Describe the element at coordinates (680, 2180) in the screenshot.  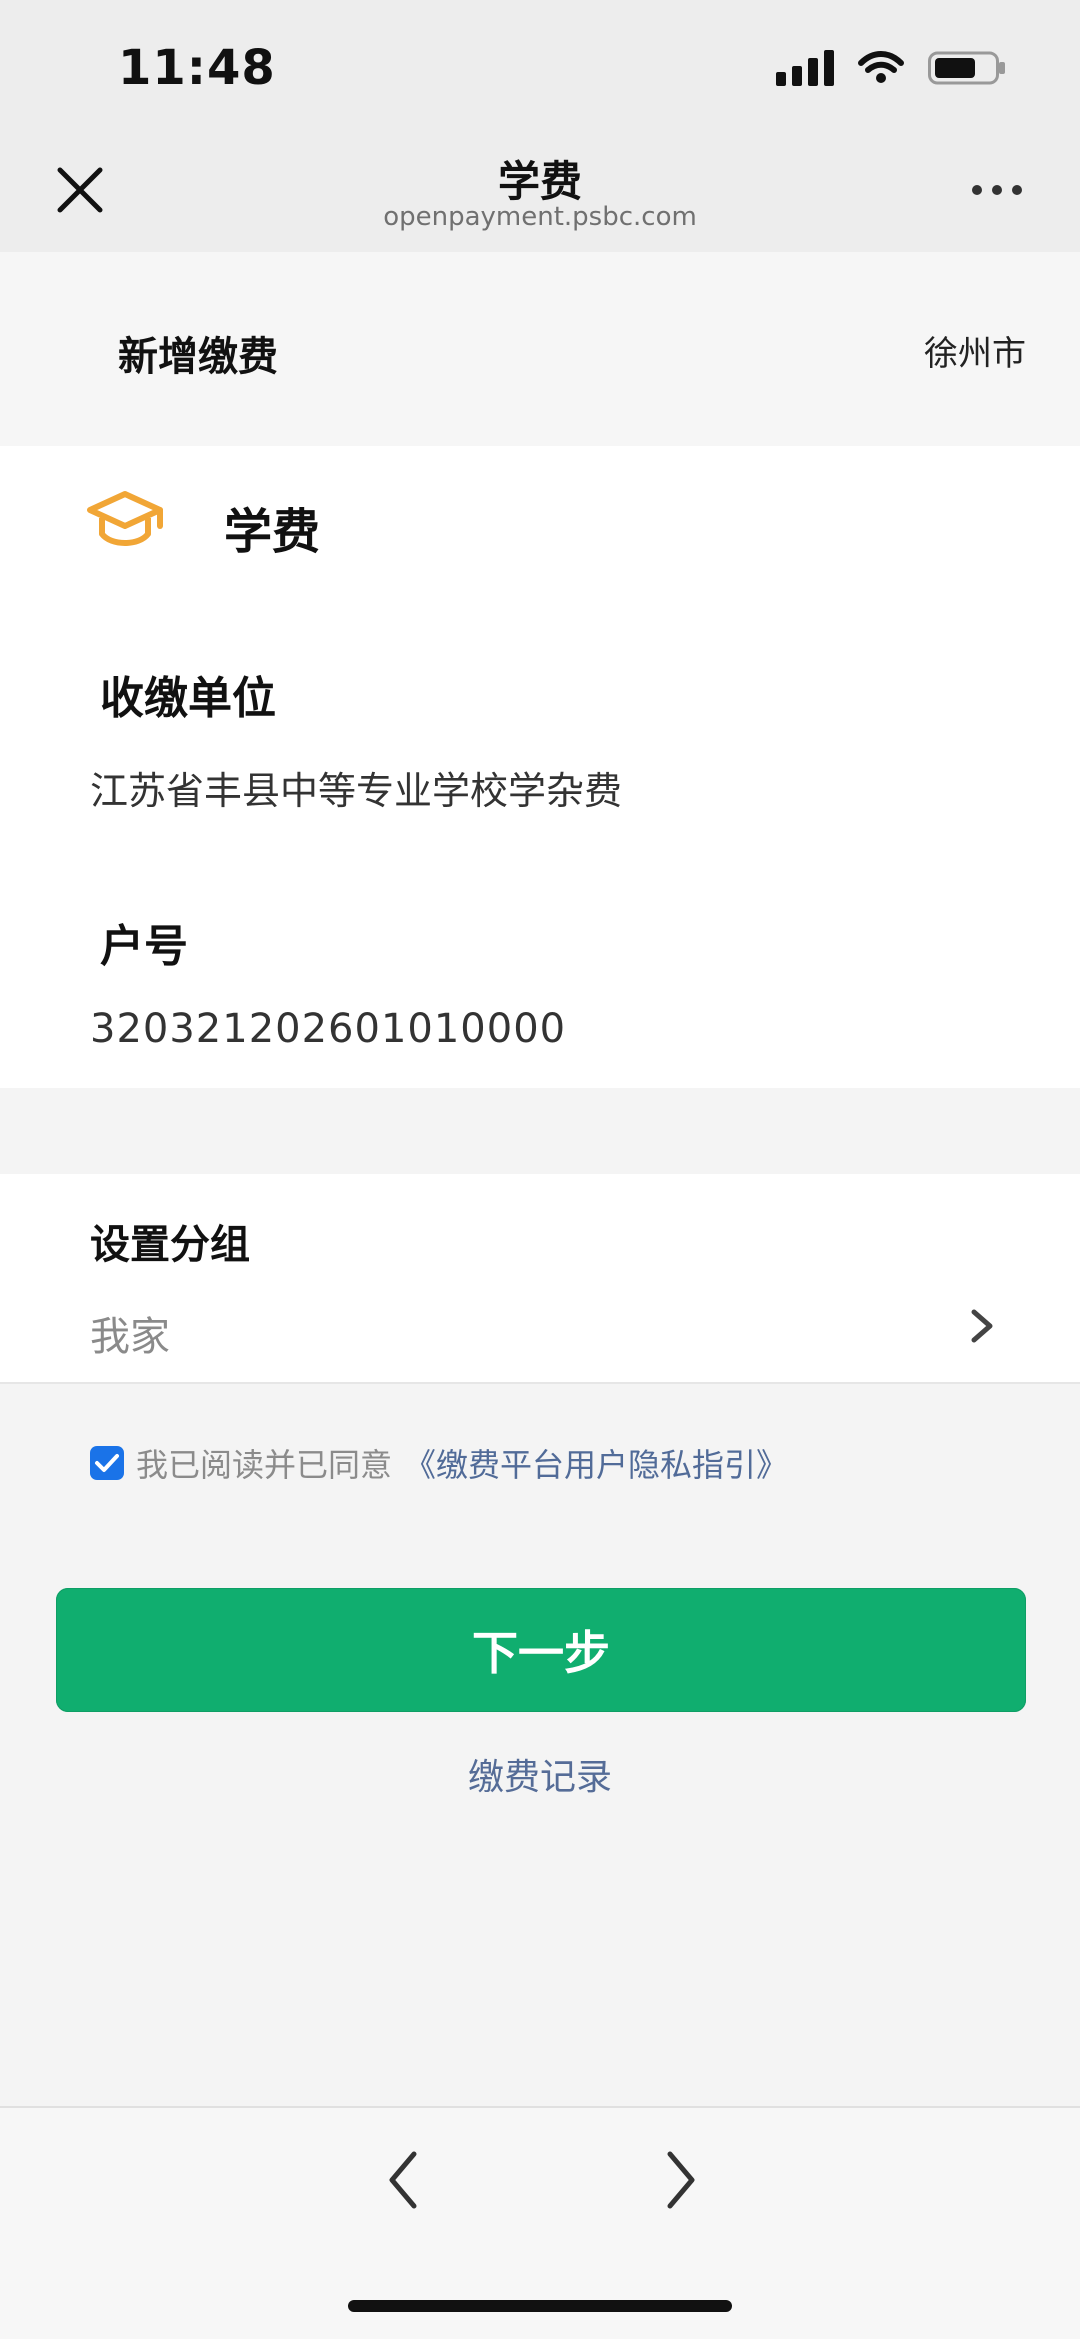
I see `forward-arrow-icon` at that location.